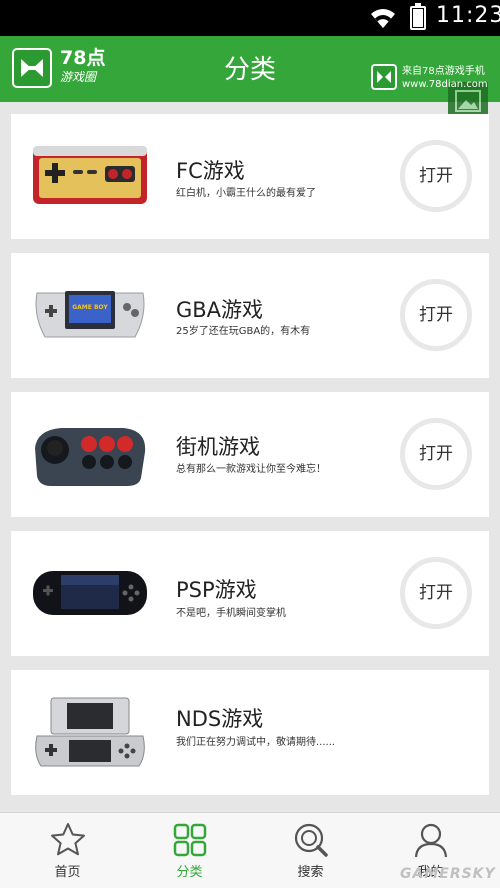 The width and height of the screenshot is (500, 888). What do you see at coordinates (436, 454) in the screenshot?
I see `open-button-arcade: 打开` at bounding box center [436, 454].